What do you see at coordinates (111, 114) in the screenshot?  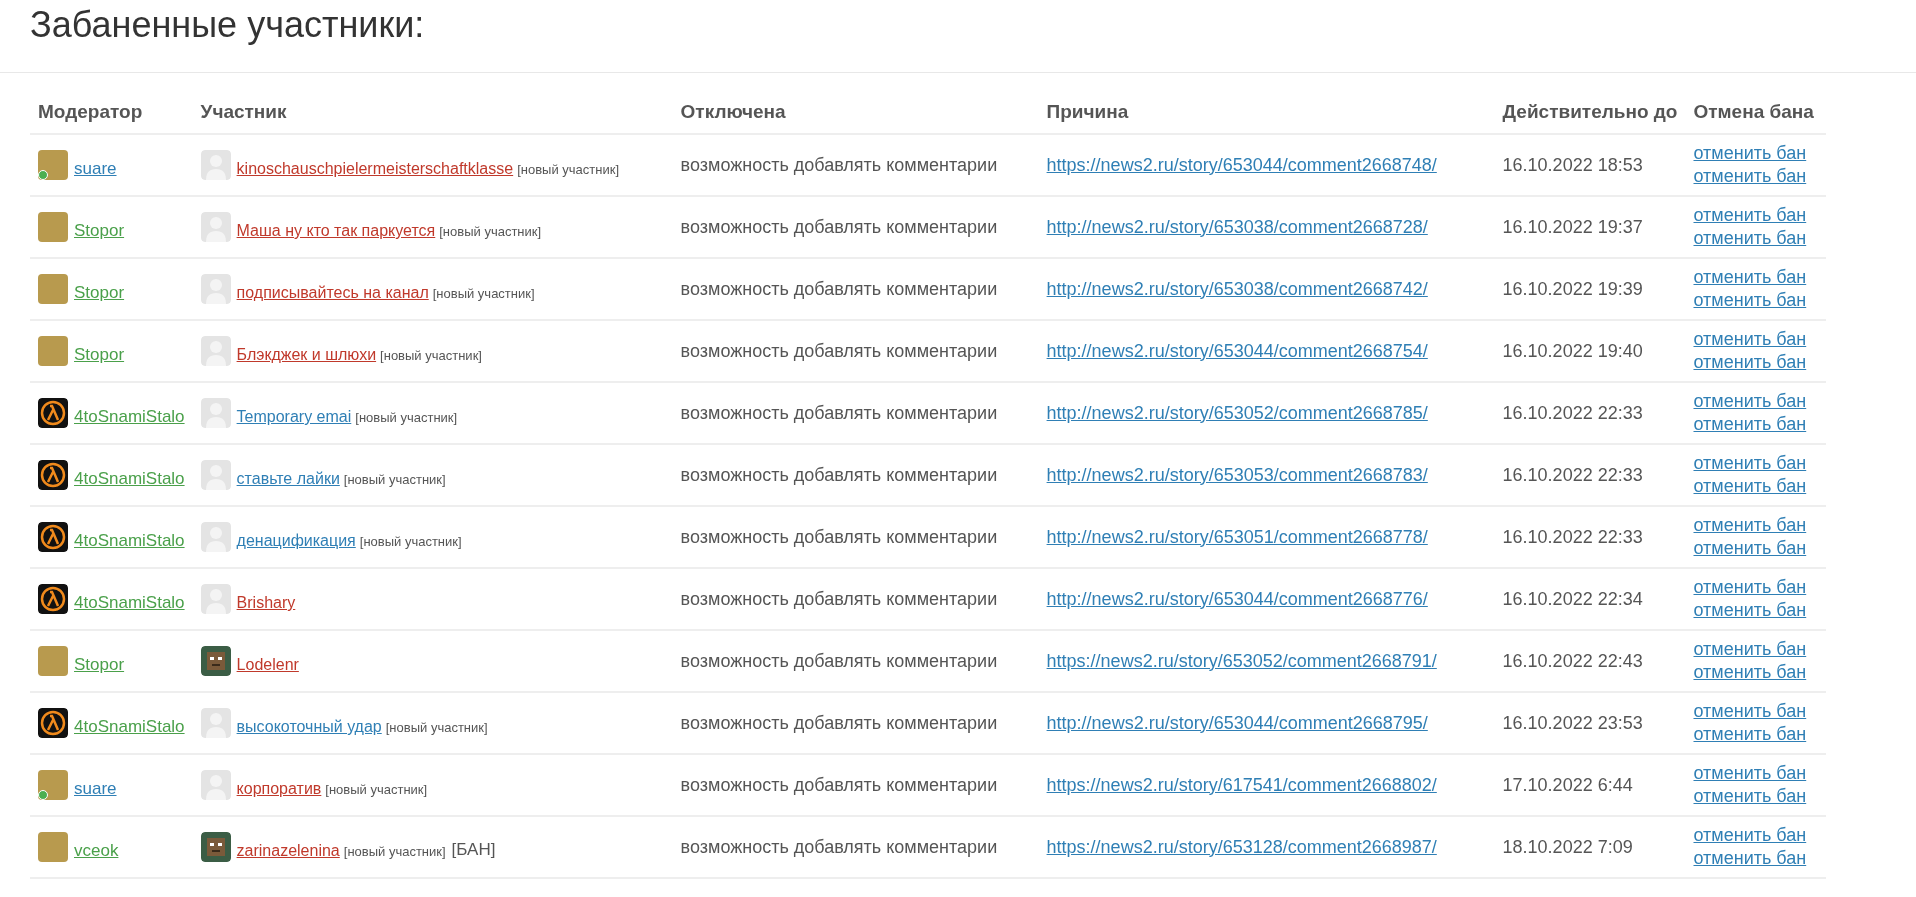 I see `column-header: Модератор` at bounding box center [111, 114].